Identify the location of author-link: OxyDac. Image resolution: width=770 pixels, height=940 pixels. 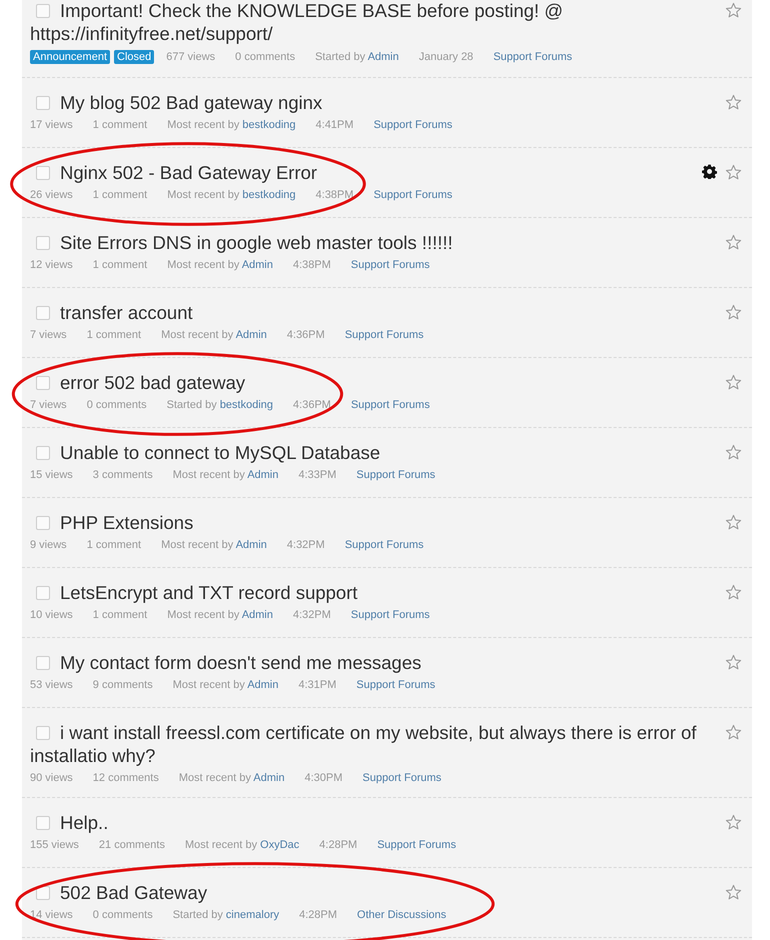
(280, 845).